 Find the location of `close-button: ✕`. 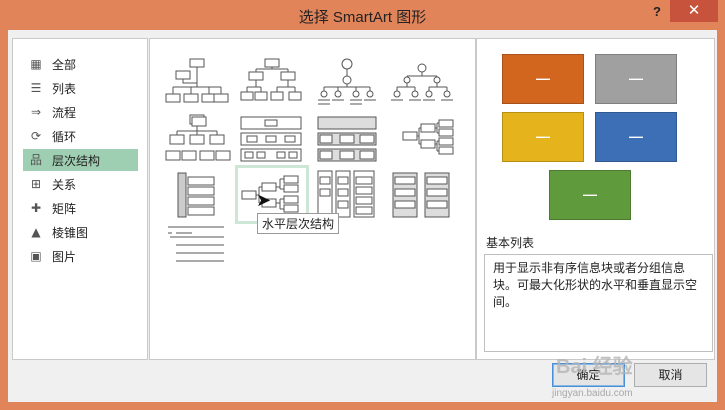

close-button: ✕ is located at coordinates (694, 11).